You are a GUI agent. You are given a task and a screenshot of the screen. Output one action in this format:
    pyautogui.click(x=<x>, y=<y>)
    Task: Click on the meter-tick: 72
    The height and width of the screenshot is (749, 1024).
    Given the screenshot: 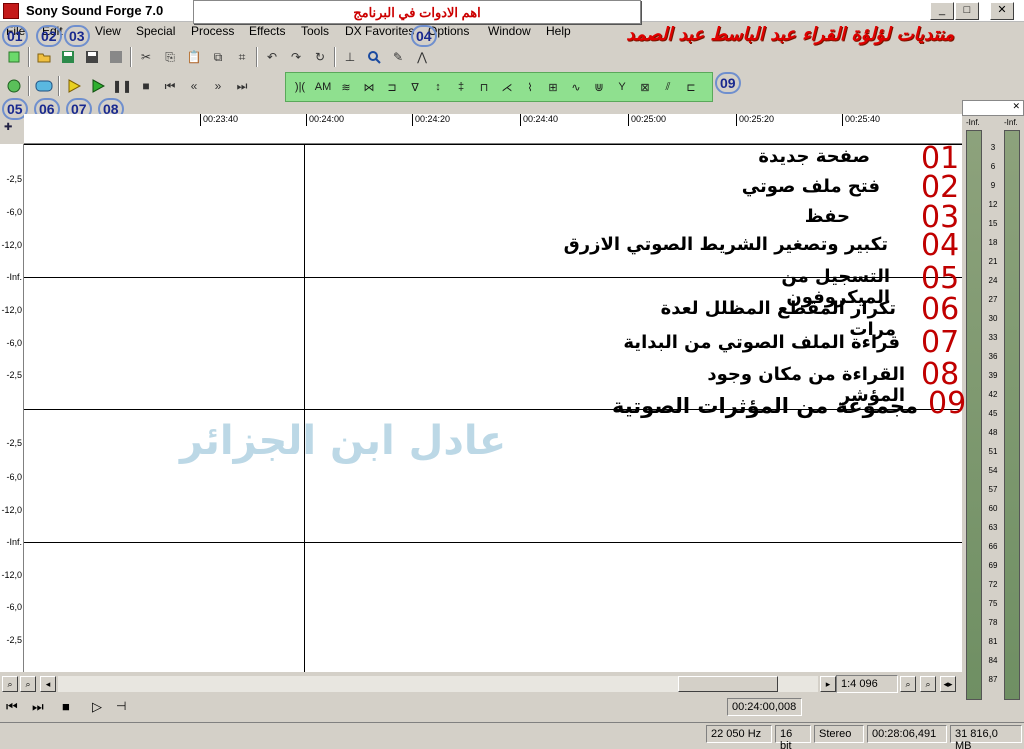 What is the action you would take?
    pyautogui.click(x=993, y=584)
    